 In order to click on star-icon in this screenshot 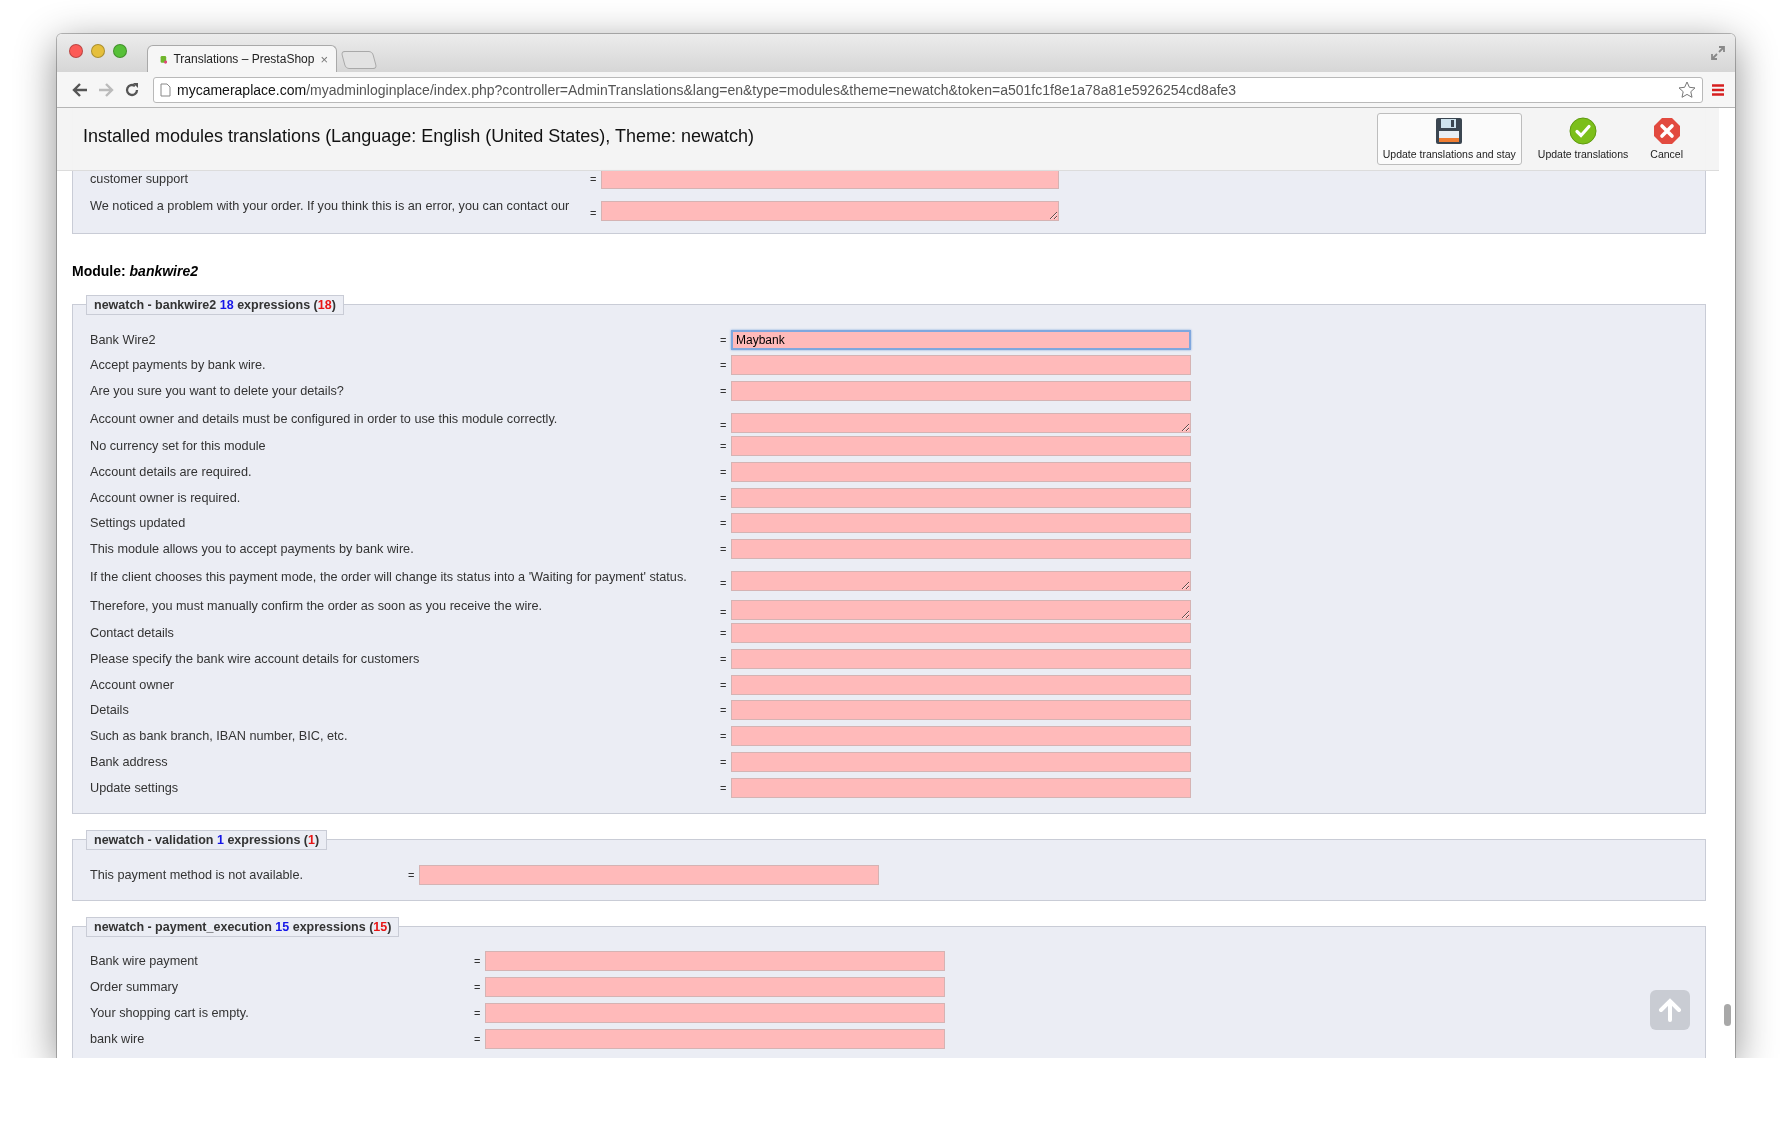, I will do `click(1687, 89)`.